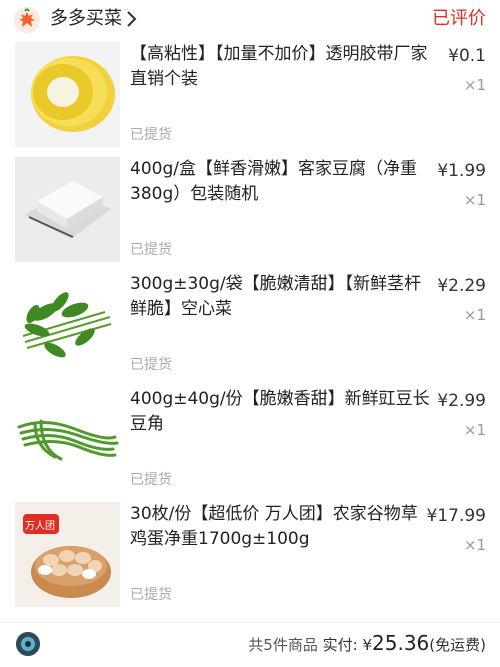  Describe the element at coordinates (280, 297) in the screenshot. I see `item-title: 300g±30g/袋【脆嫩清甜】【新鲜茎杆鲜脆】空心菜` at that location.